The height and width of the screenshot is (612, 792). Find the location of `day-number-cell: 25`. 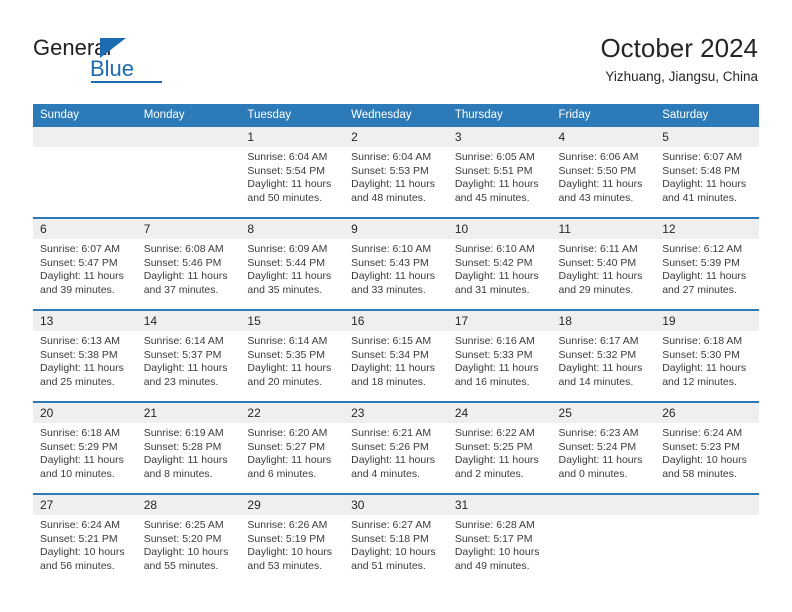

day-number-cell: 25 is located at coordinates (603, 412).